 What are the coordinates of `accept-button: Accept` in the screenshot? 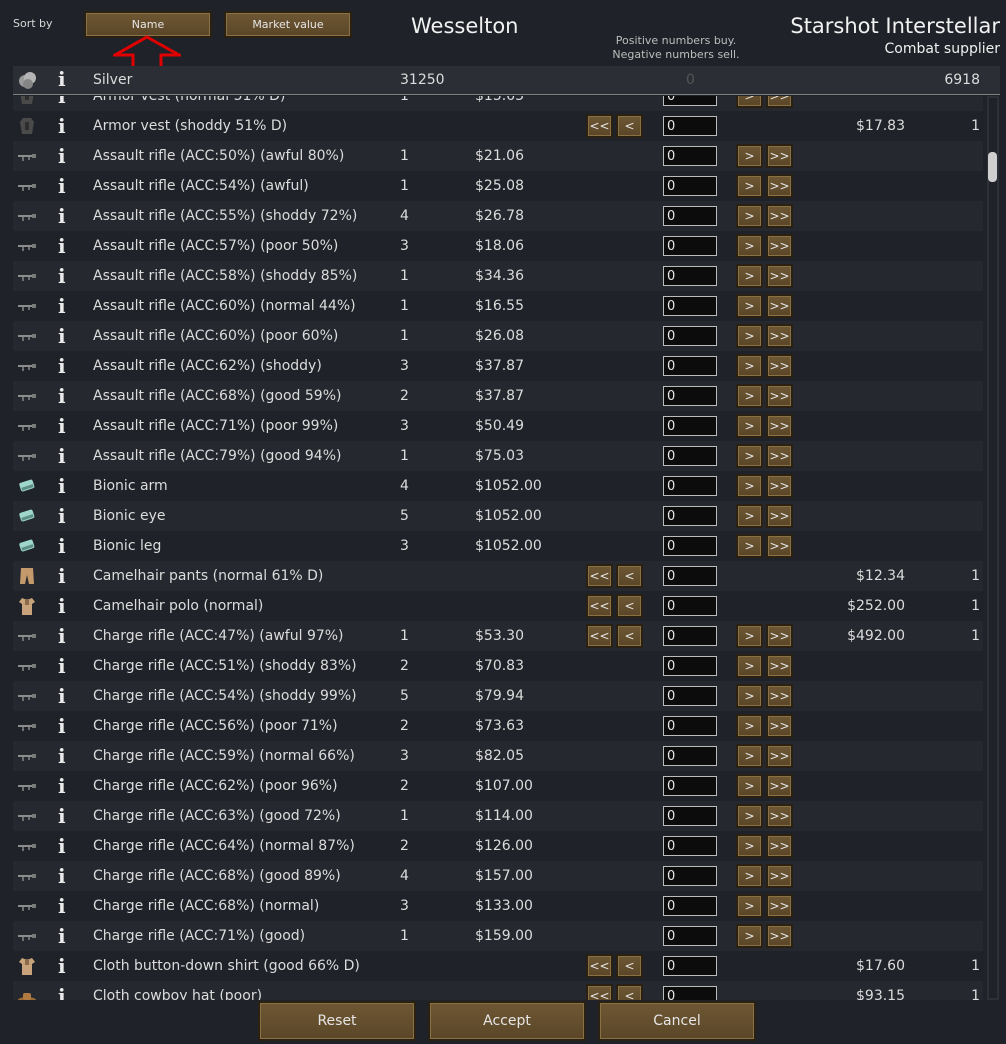 It's located at (507, 1021).